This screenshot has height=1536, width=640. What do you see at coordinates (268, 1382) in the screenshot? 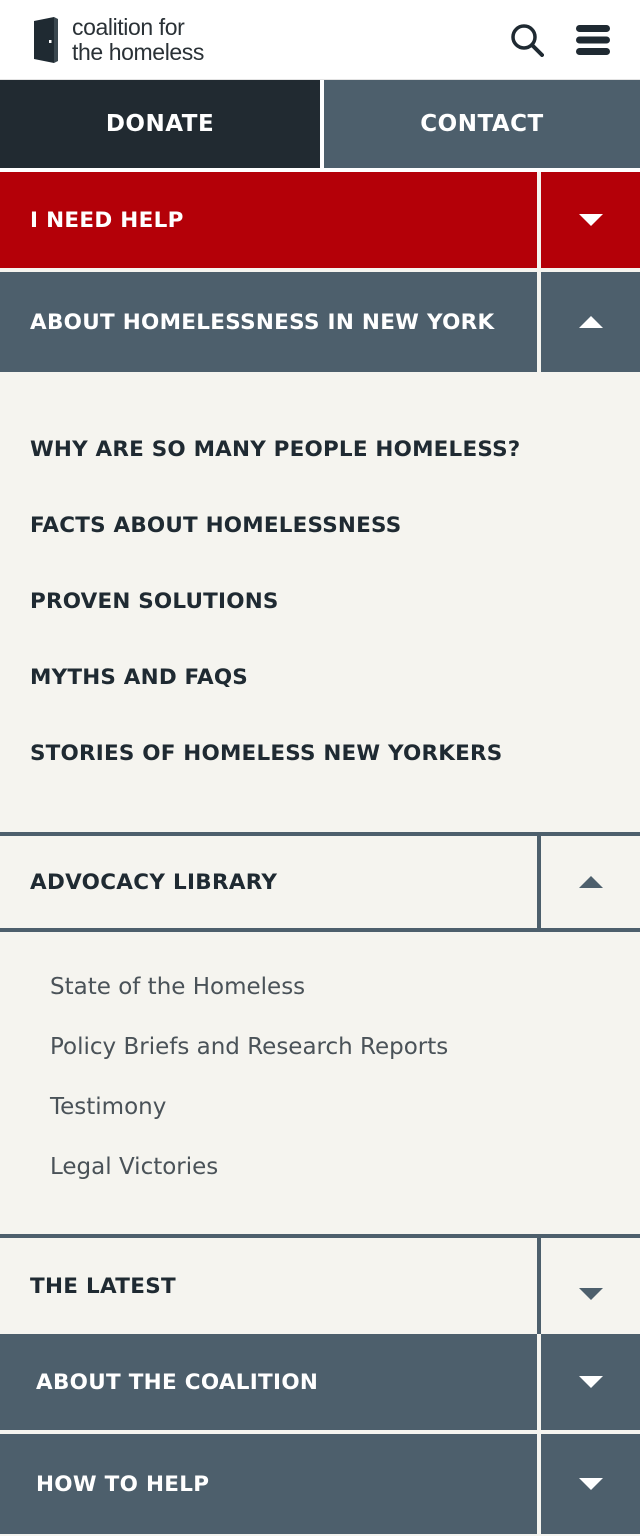
I see `nav-about-coalition-label: ABOUT THE COALITION` at bounding box center [268, 1382].